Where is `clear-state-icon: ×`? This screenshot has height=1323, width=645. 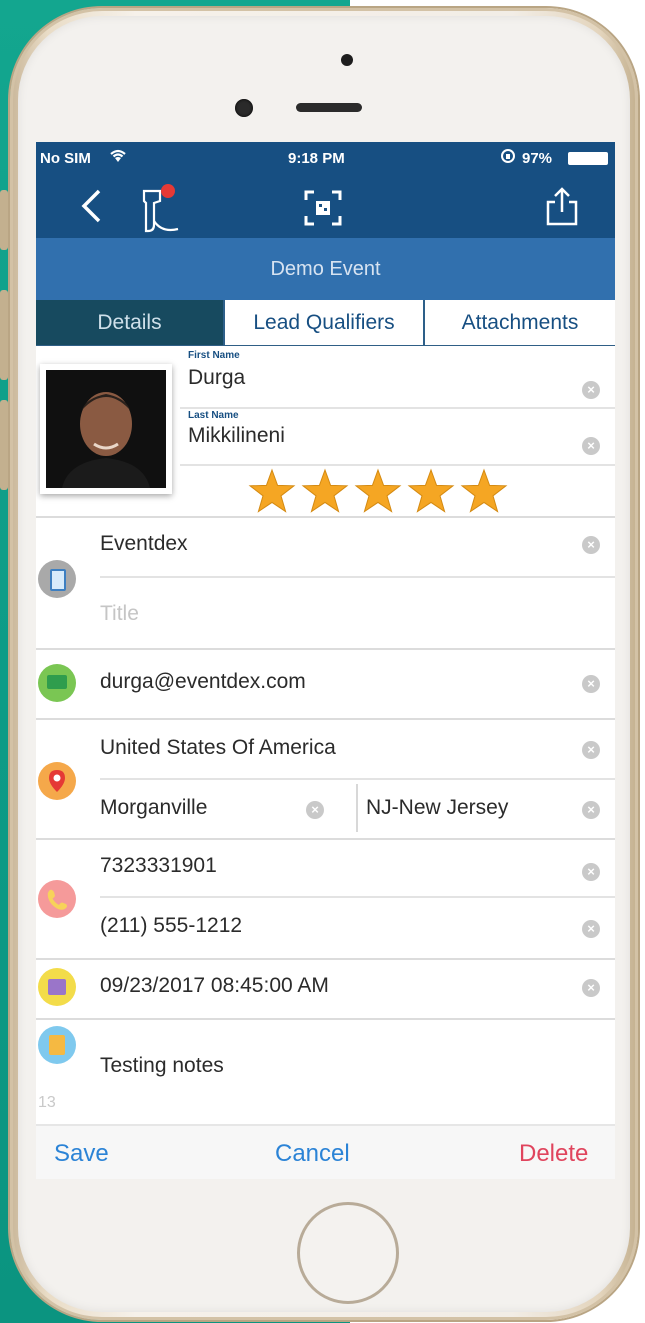 clear-state-icon: × is located at coordinates (591, 810).